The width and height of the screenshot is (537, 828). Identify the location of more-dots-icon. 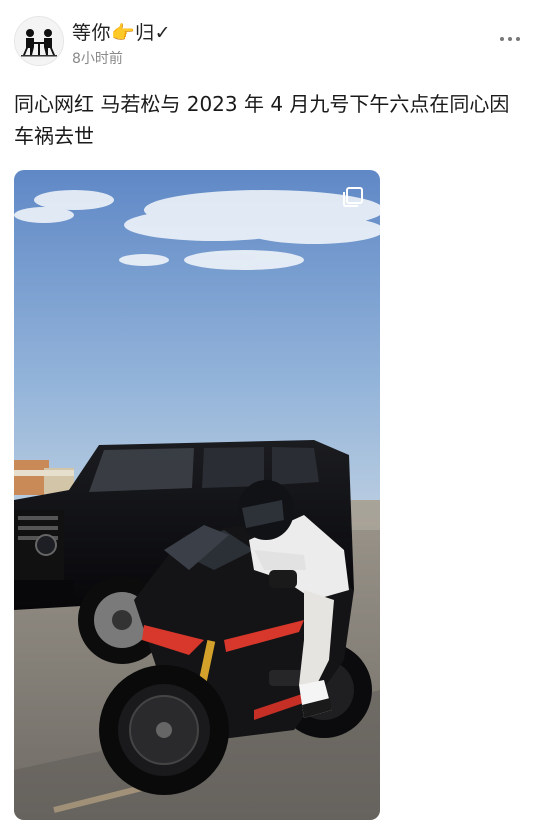
(510, 39).